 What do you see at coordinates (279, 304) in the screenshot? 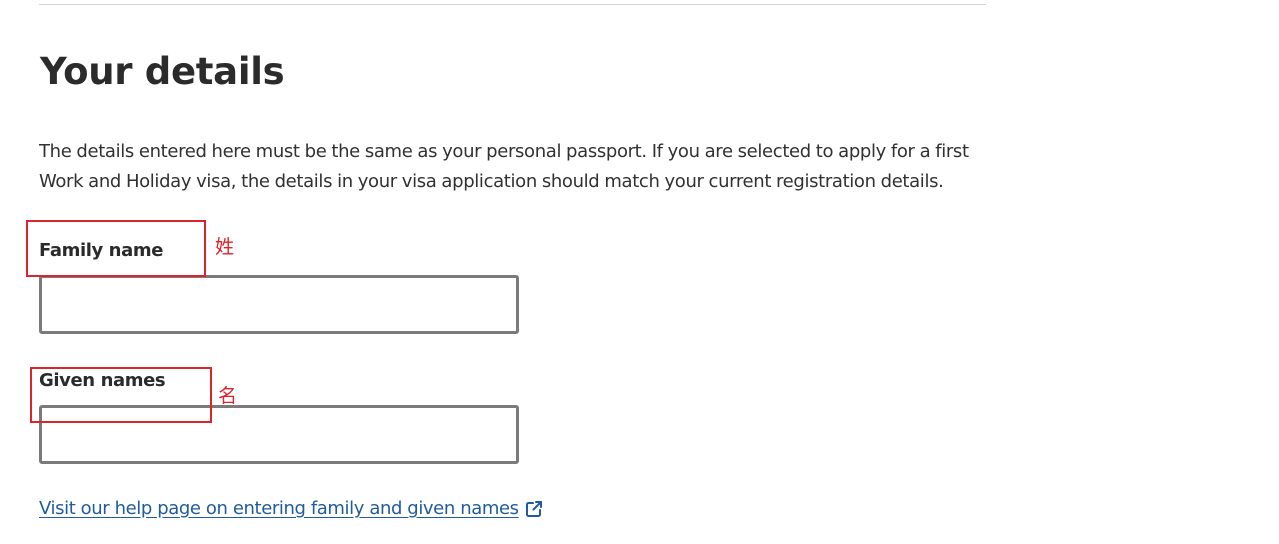
I see `family-name-input` at bounding box center [279, 304].